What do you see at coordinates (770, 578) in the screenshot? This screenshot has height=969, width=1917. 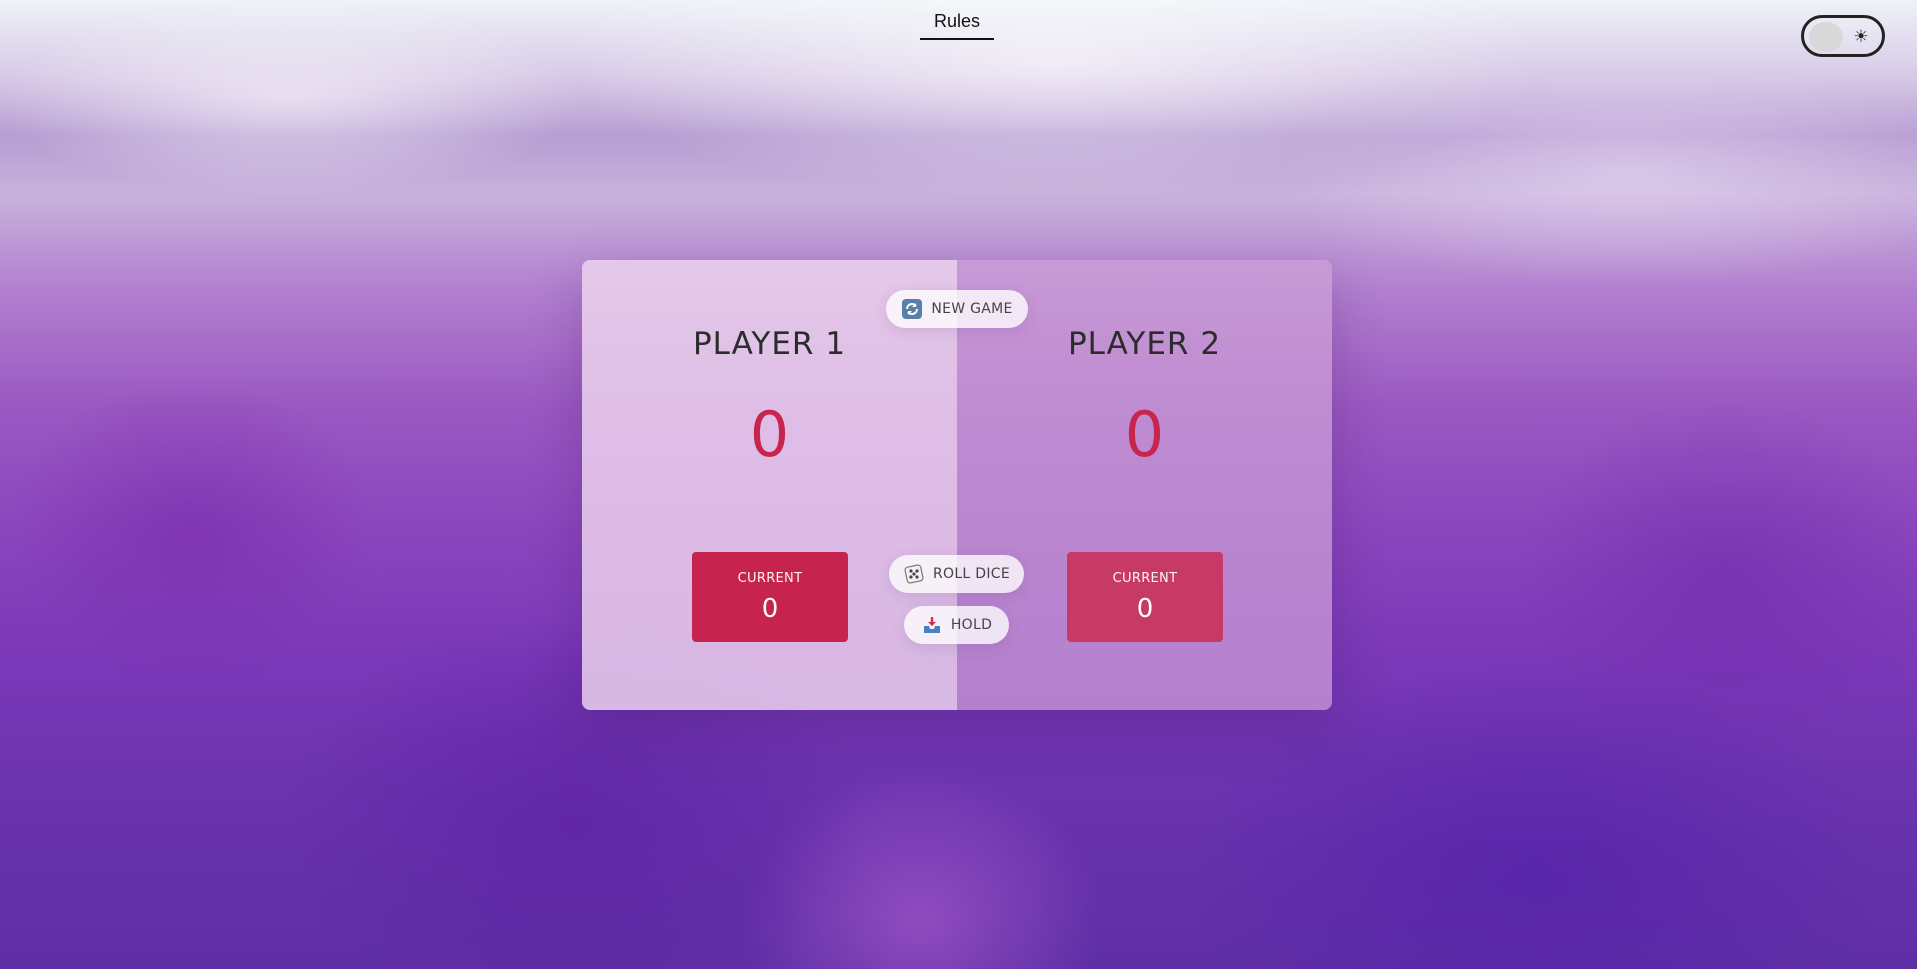 I see `player-1-current-label: CURRENT` at bounding box center [770, 578].